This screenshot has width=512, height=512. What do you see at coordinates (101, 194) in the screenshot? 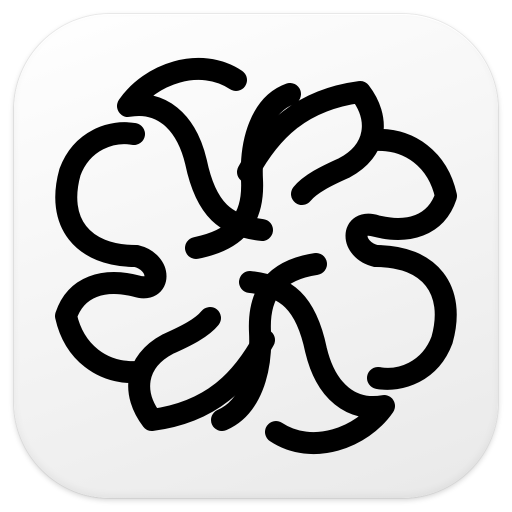
I see `knot-left-upper` at bounding box center [101, 194].